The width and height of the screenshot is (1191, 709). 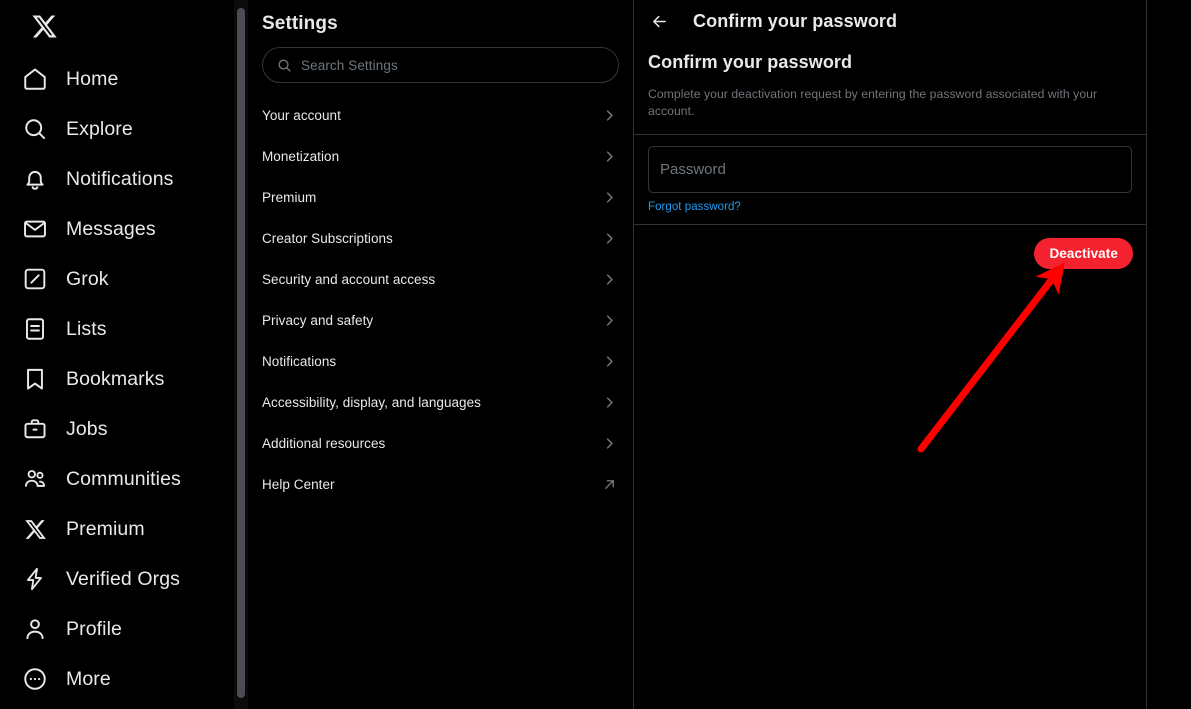 I want to click on main-header: Confirm your password, so click(x=890, y=21).